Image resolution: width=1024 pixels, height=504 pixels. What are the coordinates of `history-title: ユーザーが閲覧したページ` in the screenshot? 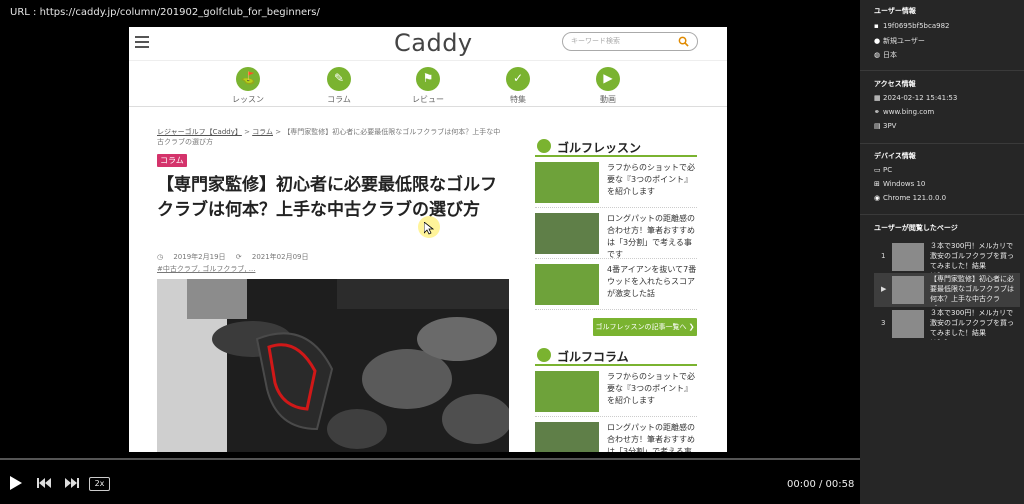 It's located at (916, 228).